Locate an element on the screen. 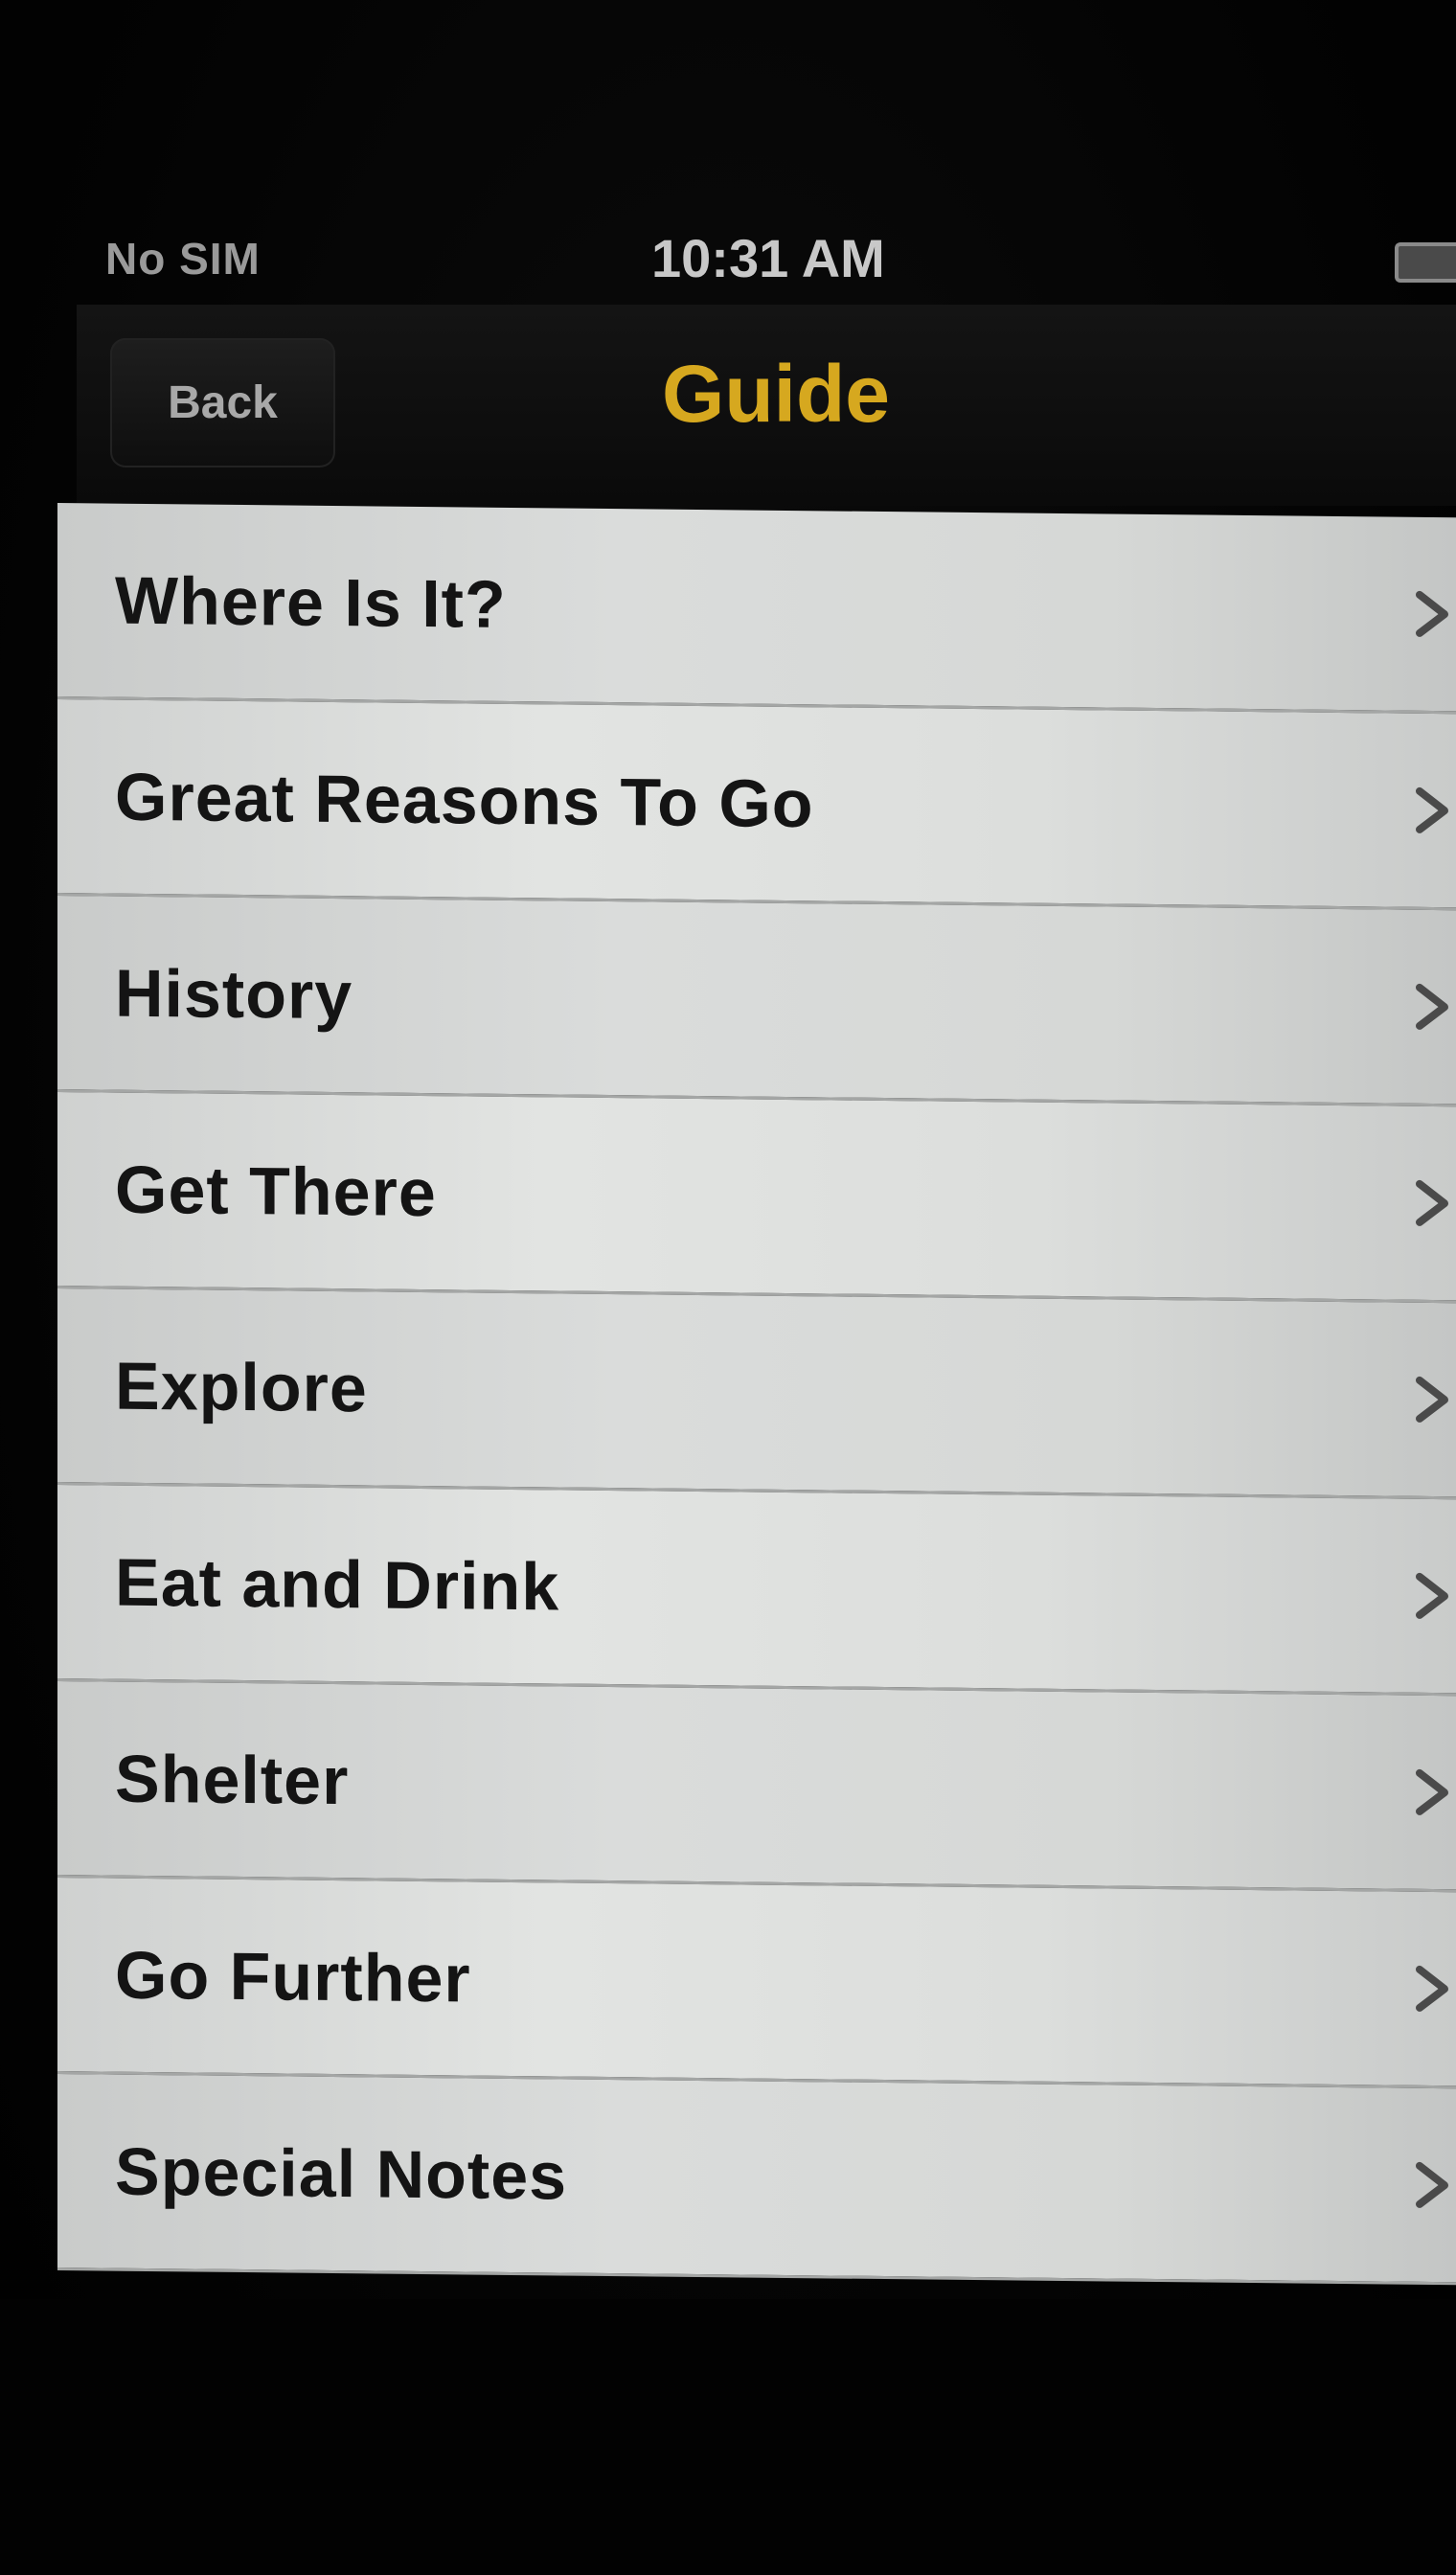  list-item-label: History is located at coordinates (234, 994).